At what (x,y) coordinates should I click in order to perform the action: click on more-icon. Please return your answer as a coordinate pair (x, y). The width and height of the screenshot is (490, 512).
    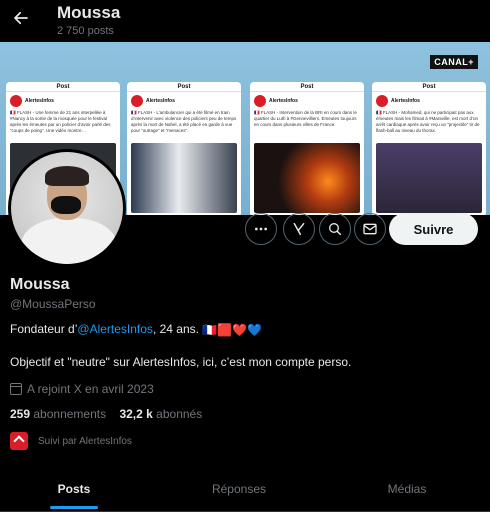
    Looking at the image, I should click on (261, 229).